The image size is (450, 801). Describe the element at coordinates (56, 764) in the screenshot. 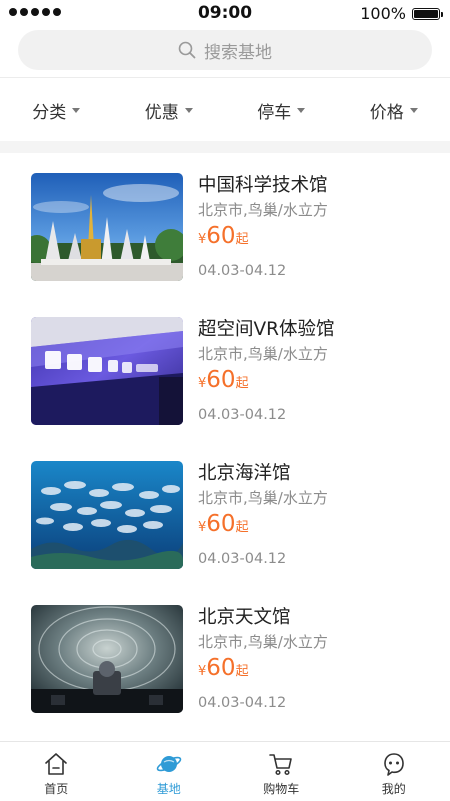

I see `home-icon` at that location.